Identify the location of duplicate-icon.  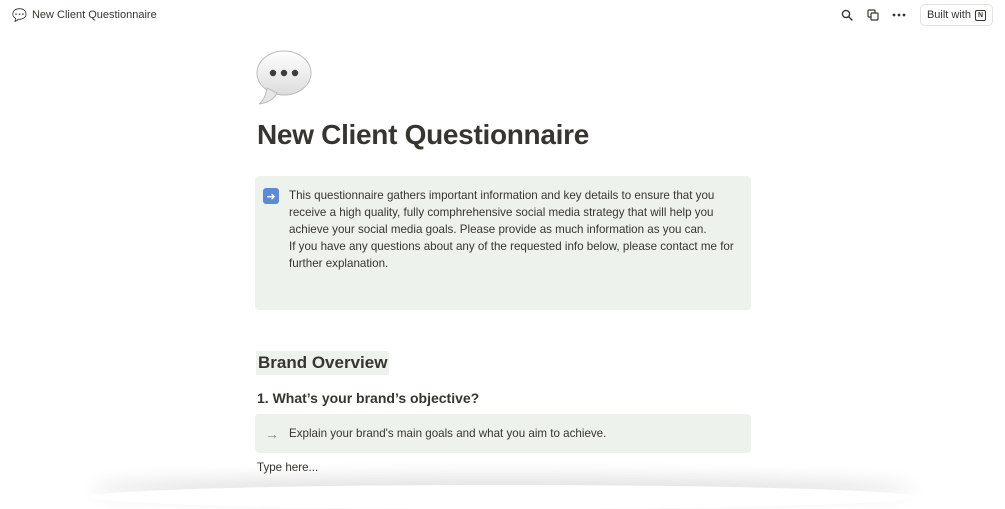
(873, 15).